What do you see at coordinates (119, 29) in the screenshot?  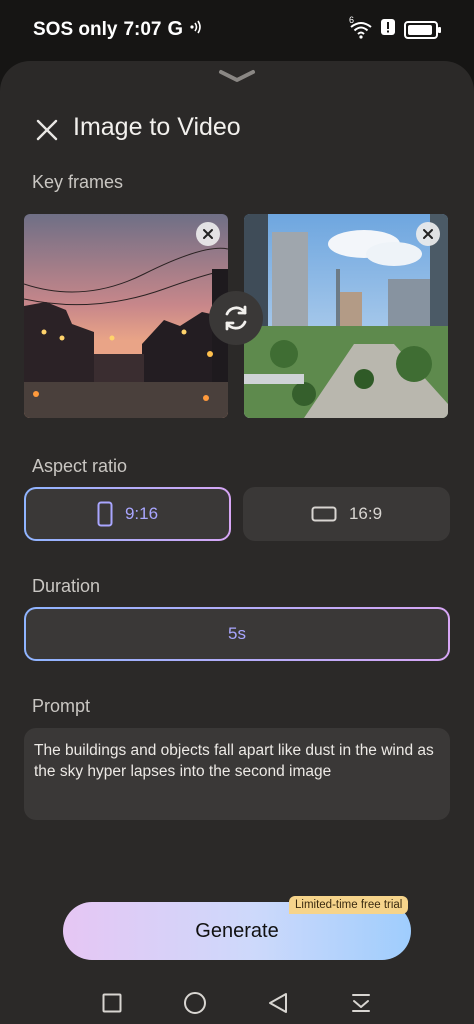 I see `status-left: SOS only 7:07 G` at bounding box center [119, 29].